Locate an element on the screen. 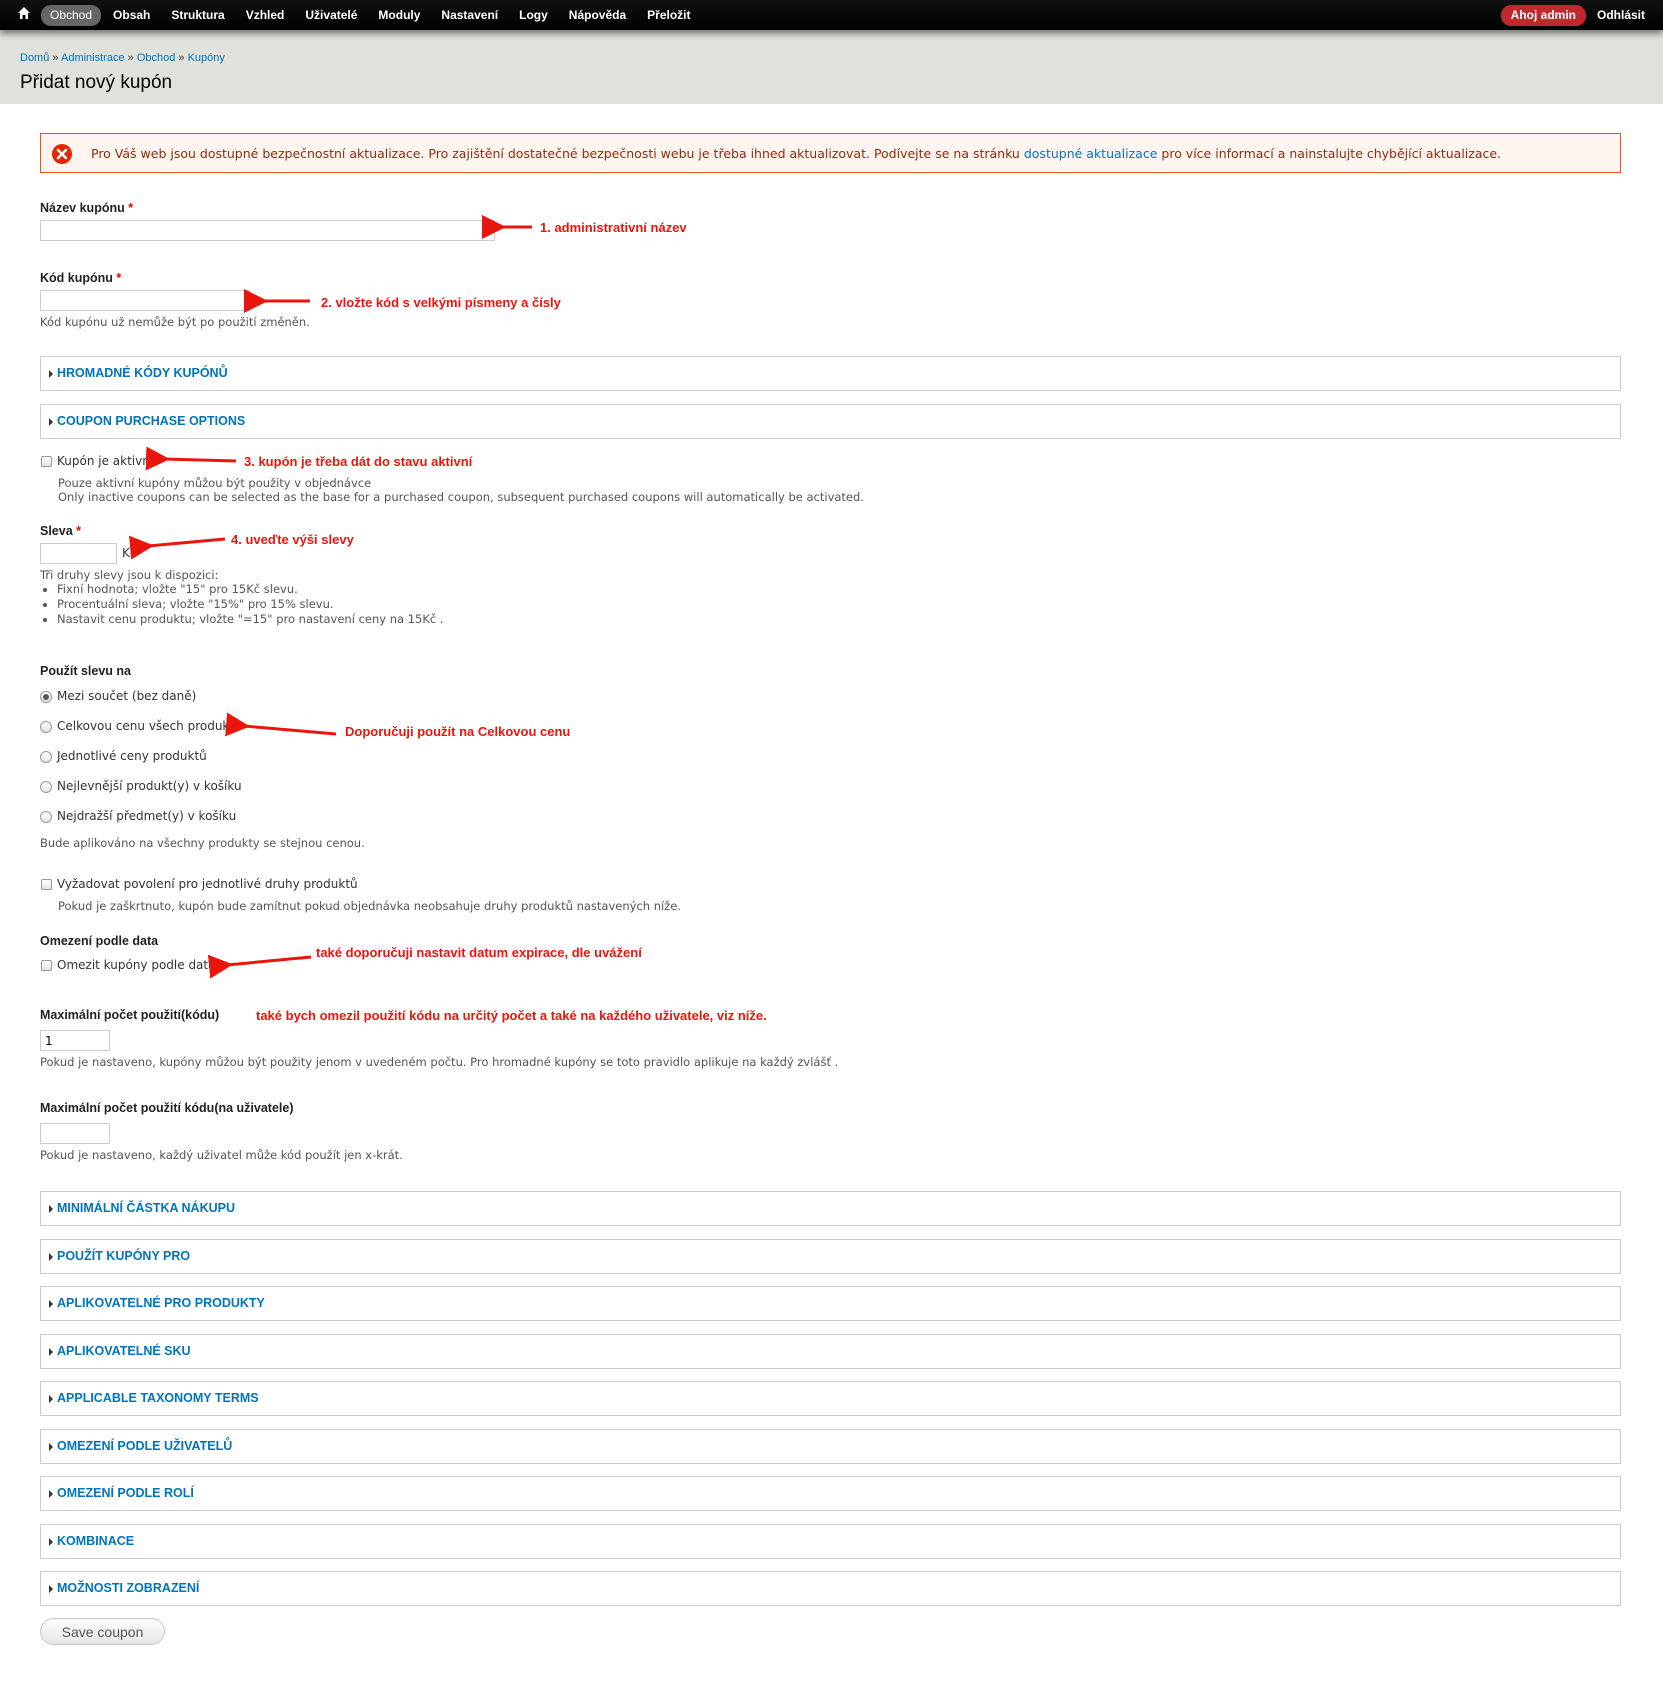 The height and width of the screenshot is (1699, 1663). coupon-code-label-text: Kód kupónu is located at coordinates (76, 278).